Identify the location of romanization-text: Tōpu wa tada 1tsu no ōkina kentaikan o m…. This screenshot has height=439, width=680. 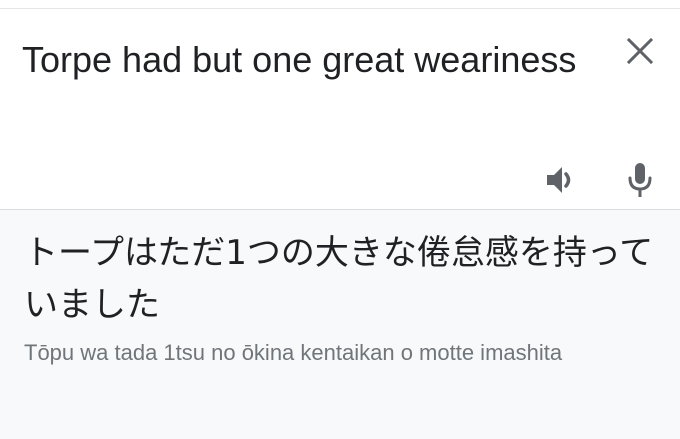
(293, 352).